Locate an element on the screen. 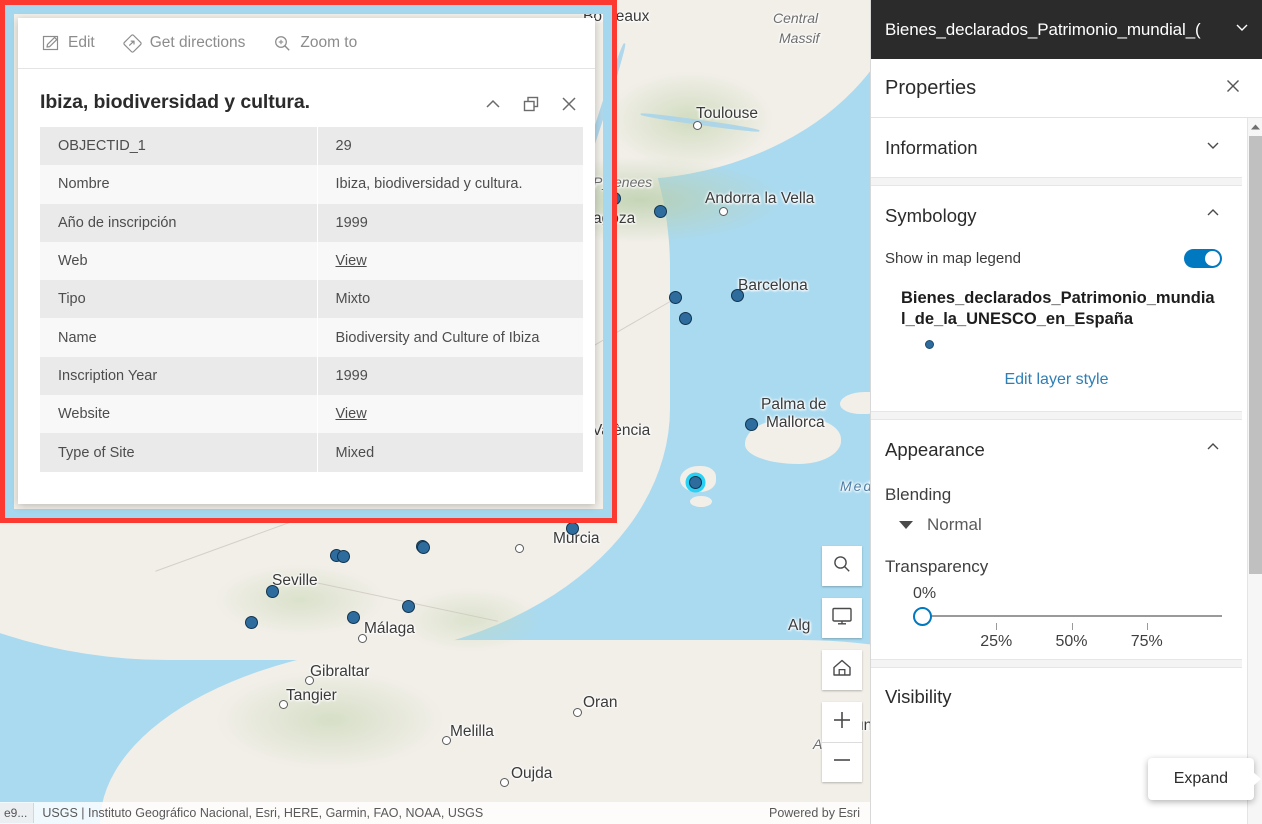  panel-close-icon is located at coordinates (1233, 88).